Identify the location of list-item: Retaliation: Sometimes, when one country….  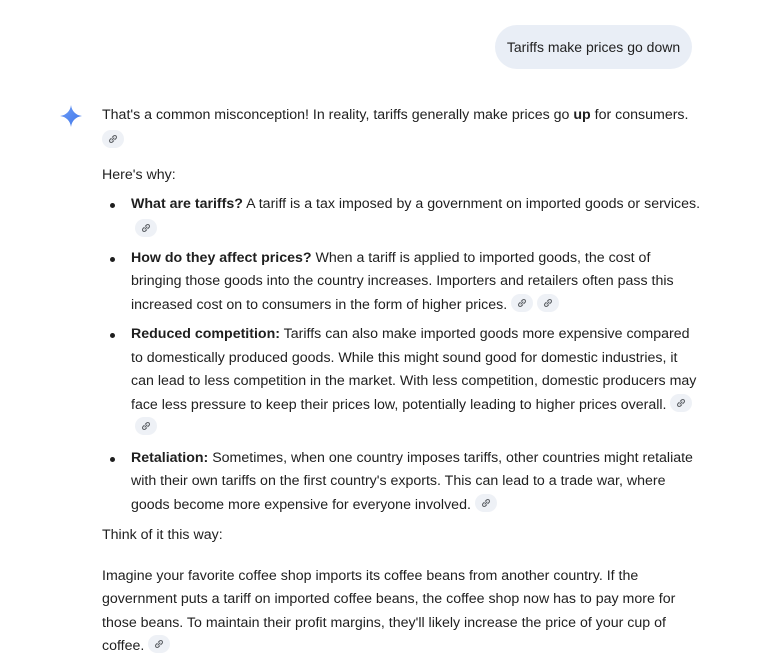
(402, 482).